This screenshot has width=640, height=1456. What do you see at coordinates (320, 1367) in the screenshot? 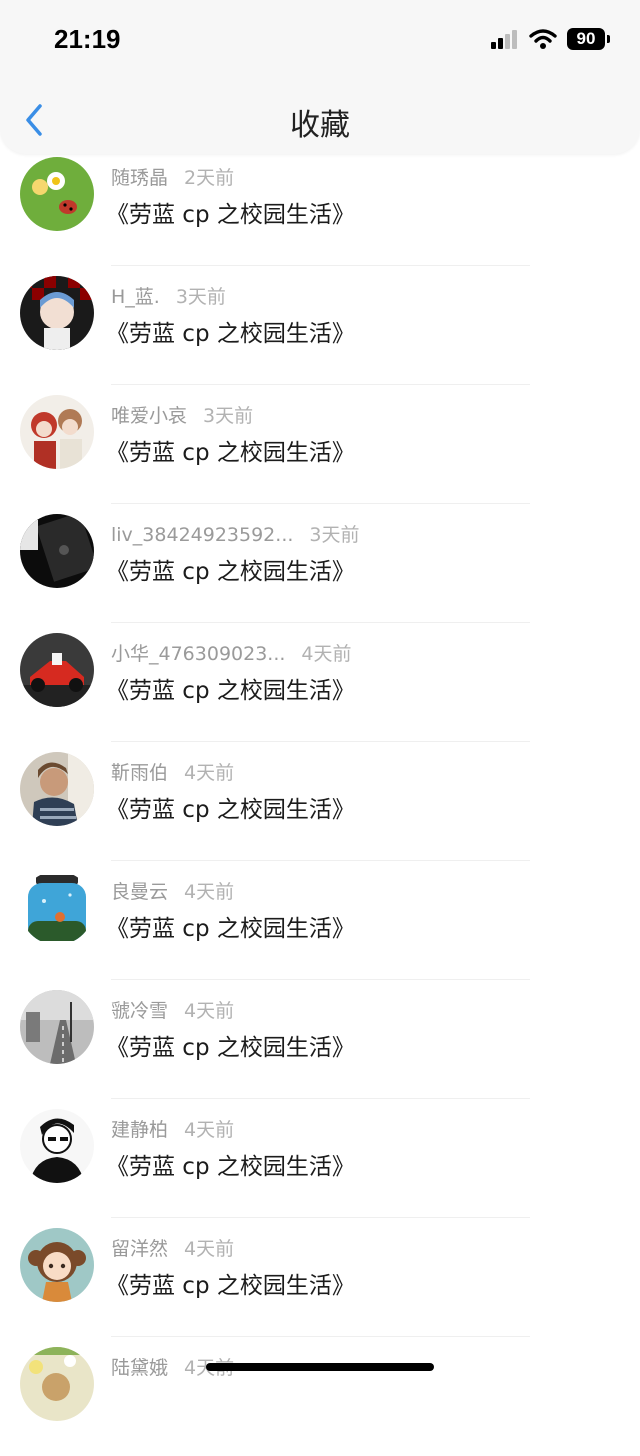
I see `home-indicator` at bounding box center [320, 1367].